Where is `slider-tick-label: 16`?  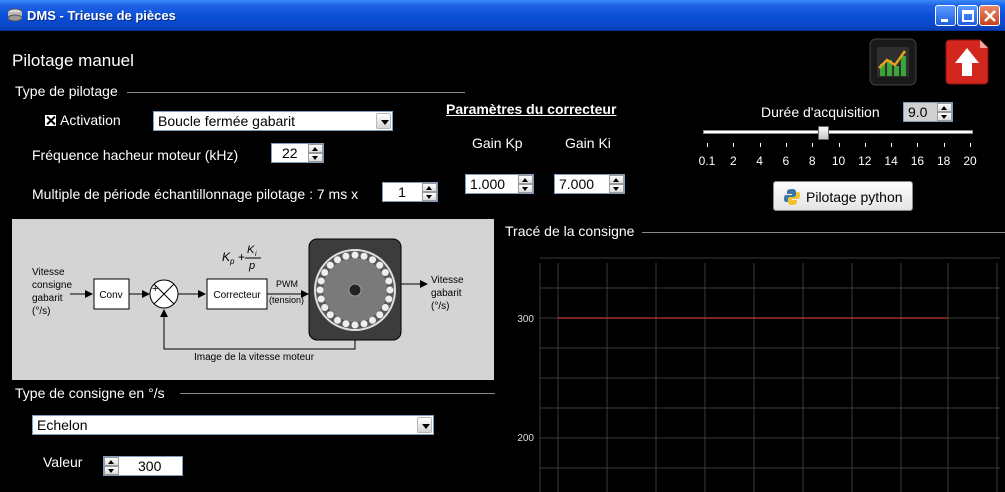 slider-tick-label: 16 is located at coordinates (917, 161).